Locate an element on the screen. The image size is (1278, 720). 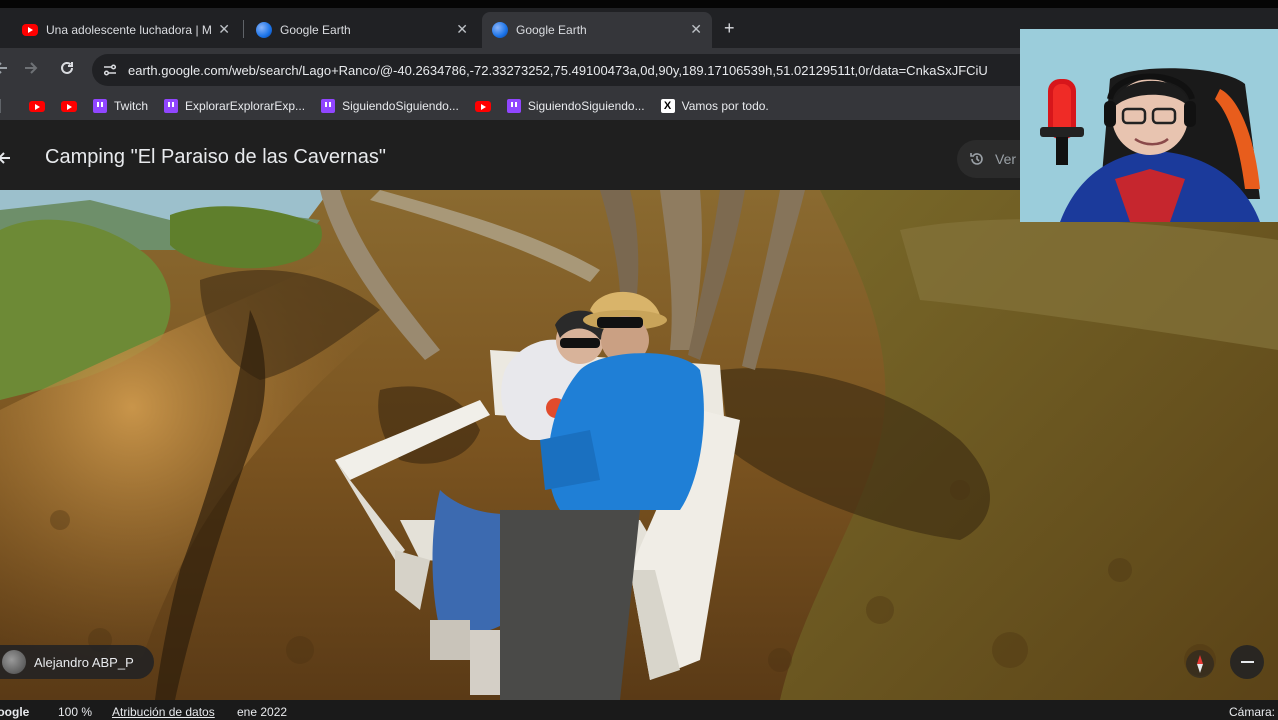
author-name: Alejandro ABP_P is located at coordinates (84, 662).